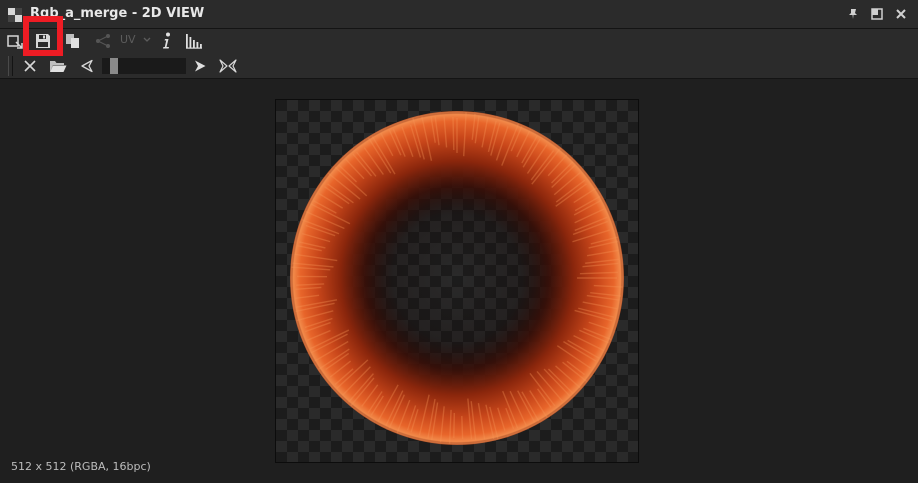 The image size is (918, 483). Describe the element at coordinates (15, 41) in the screenshot. I see `export-view-icon` at that location.